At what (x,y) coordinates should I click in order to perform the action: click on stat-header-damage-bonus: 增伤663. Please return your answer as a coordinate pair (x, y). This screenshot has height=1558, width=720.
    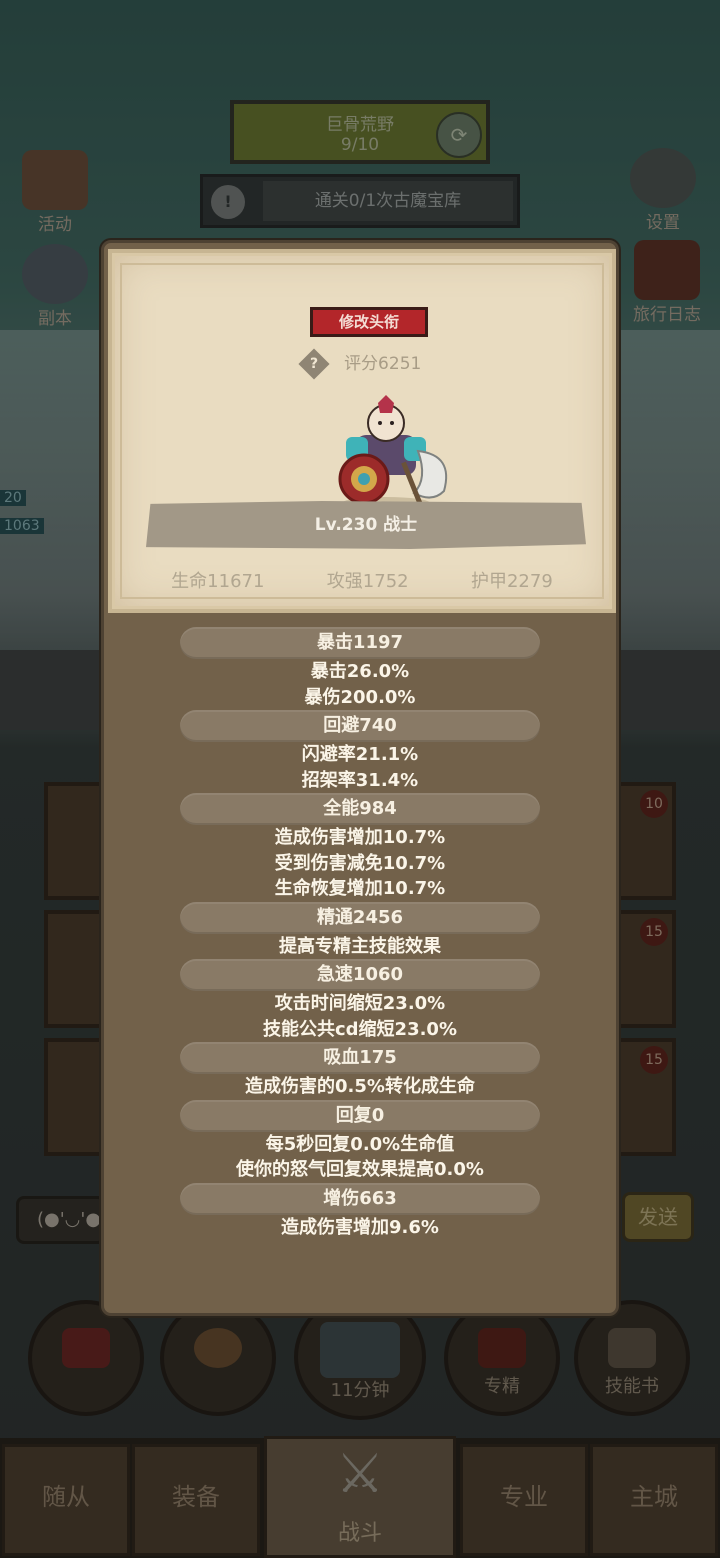
    Looking at the image, I should click on (360, 1198).